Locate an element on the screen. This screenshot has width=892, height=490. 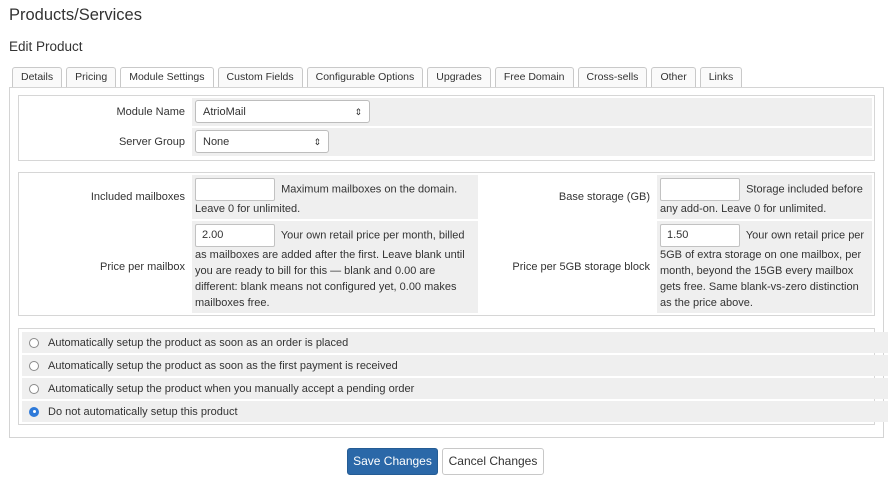
tab-custom-fields: Custom Fields is located at coordinates (260, 77).